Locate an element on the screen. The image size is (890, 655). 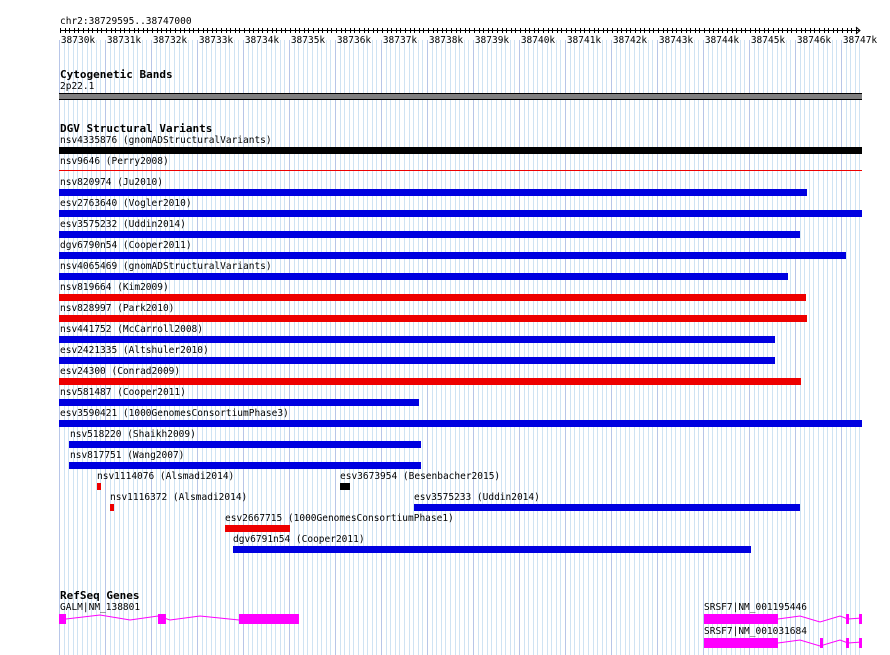
ruler-tick-label: 38746k is located at coordinates (814, 40).